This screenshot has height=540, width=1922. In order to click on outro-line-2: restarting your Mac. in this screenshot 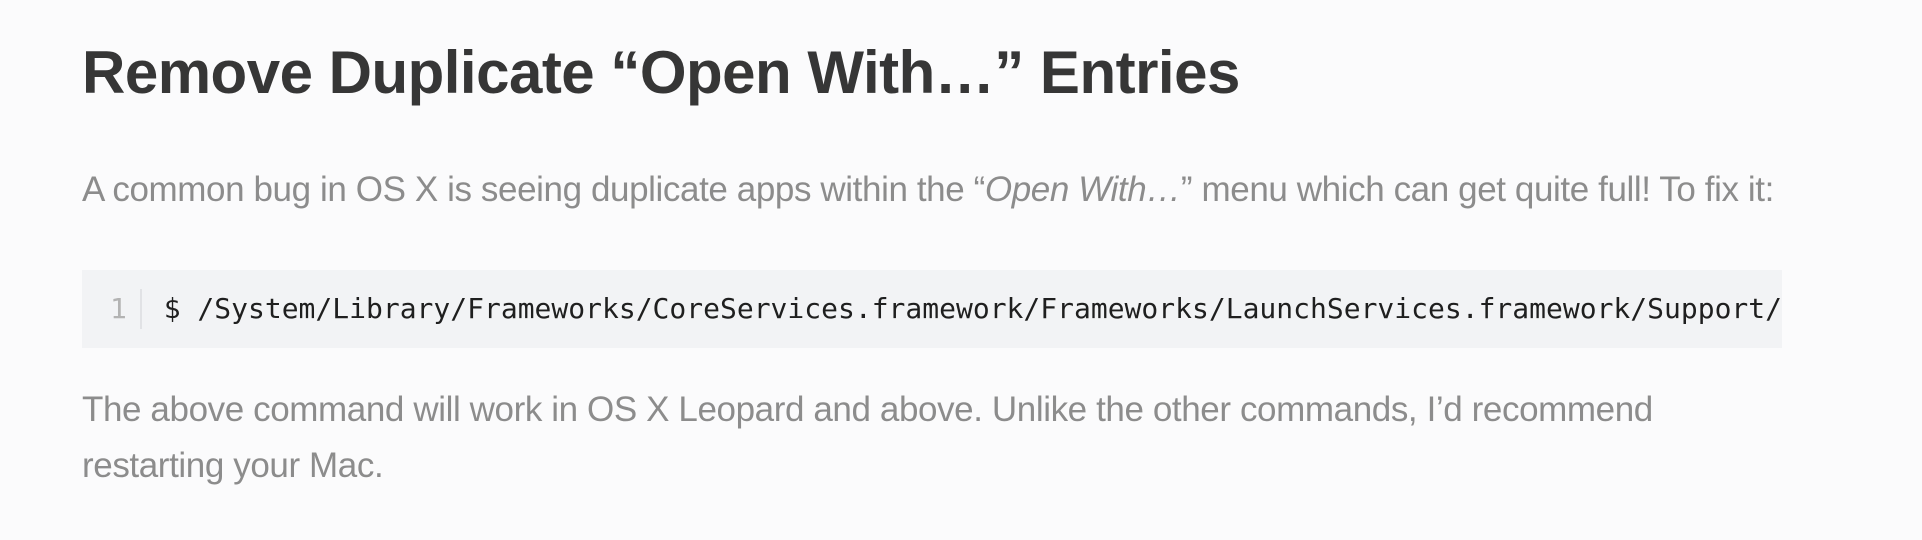, I will do `click(233, 465)`.